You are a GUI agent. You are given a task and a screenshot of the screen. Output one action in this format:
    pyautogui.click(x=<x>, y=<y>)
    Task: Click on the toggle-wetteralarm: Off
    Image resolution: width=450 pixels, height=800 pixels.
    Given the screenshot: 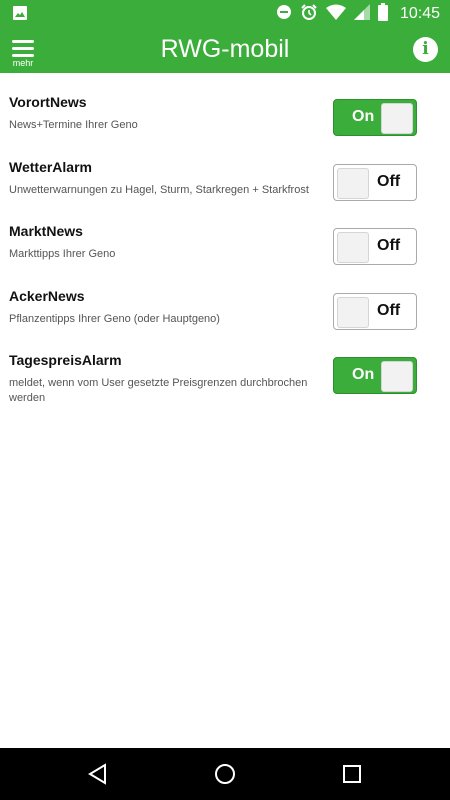 What is the action you would take?
    pyautogui.click(x=375, y=182)
    